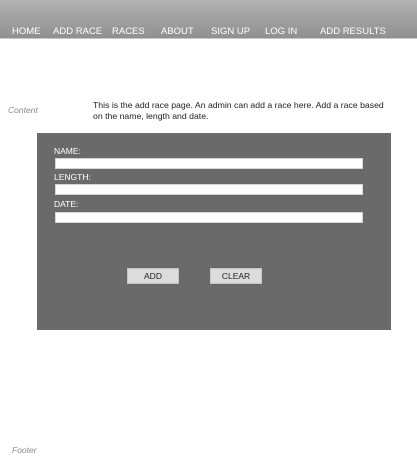 The width and height of the screenshot is (417, 458). Describe the element at coordinates (128, 31) in the screenshot. I see `nav-races-link: RACES` at that location.